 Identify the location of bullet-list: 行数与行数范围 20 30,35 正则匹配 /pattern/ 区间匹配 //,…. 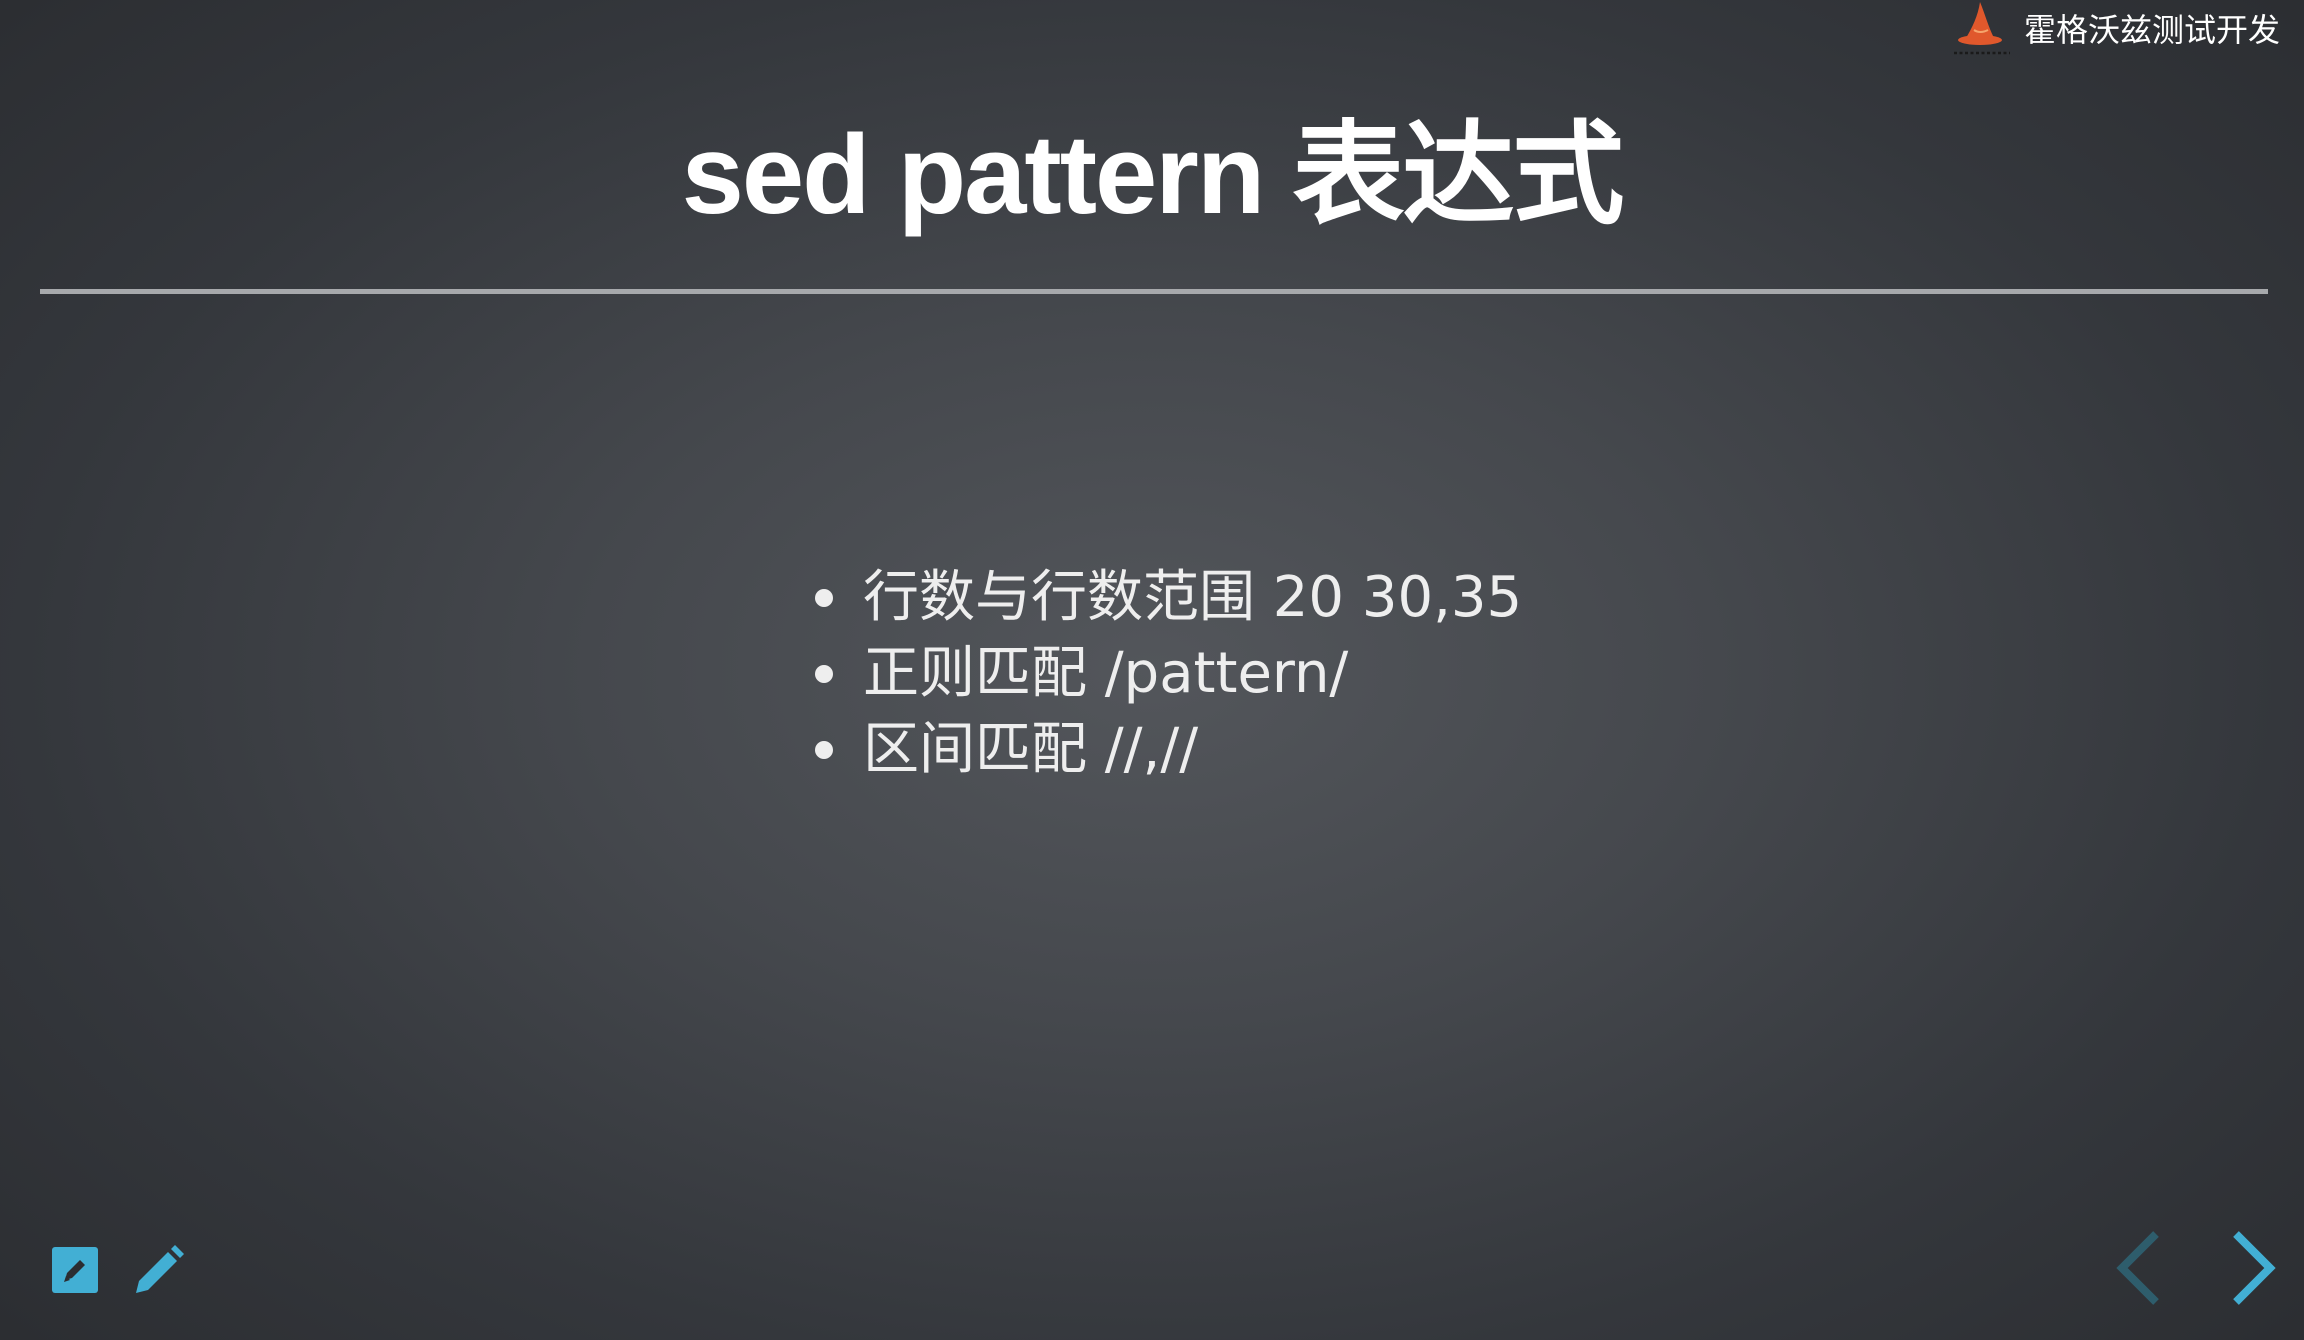
(1168, 674).